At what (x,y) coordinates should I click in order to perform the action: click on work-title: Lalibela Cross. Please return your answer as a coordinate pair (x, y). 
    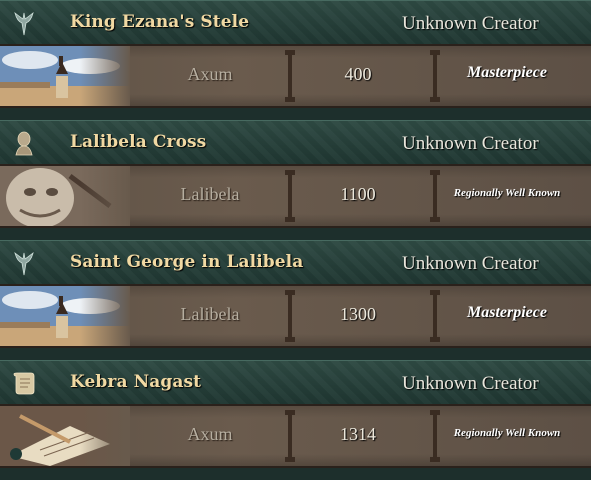
    Looking at the image, I should click on (138, 142).